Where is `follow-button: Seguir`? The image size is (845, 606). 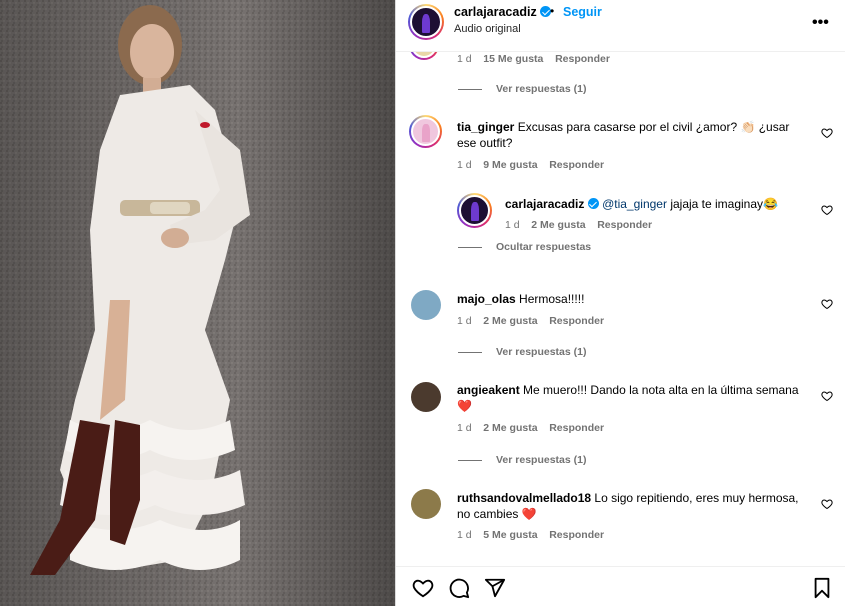
follow-button: Seguir is located at coordinates (582, 12).